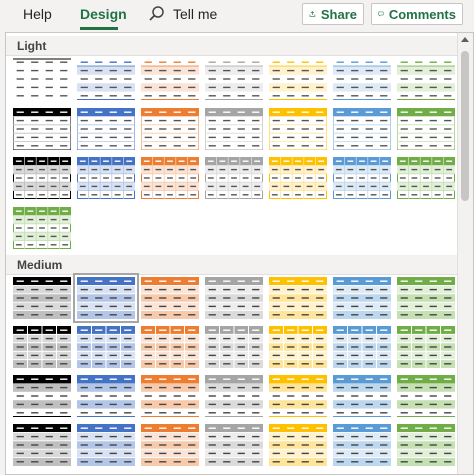  Describe the element at coordinates (465, 253) in the screenshot. I see `gallery-scrollbar` at that location.